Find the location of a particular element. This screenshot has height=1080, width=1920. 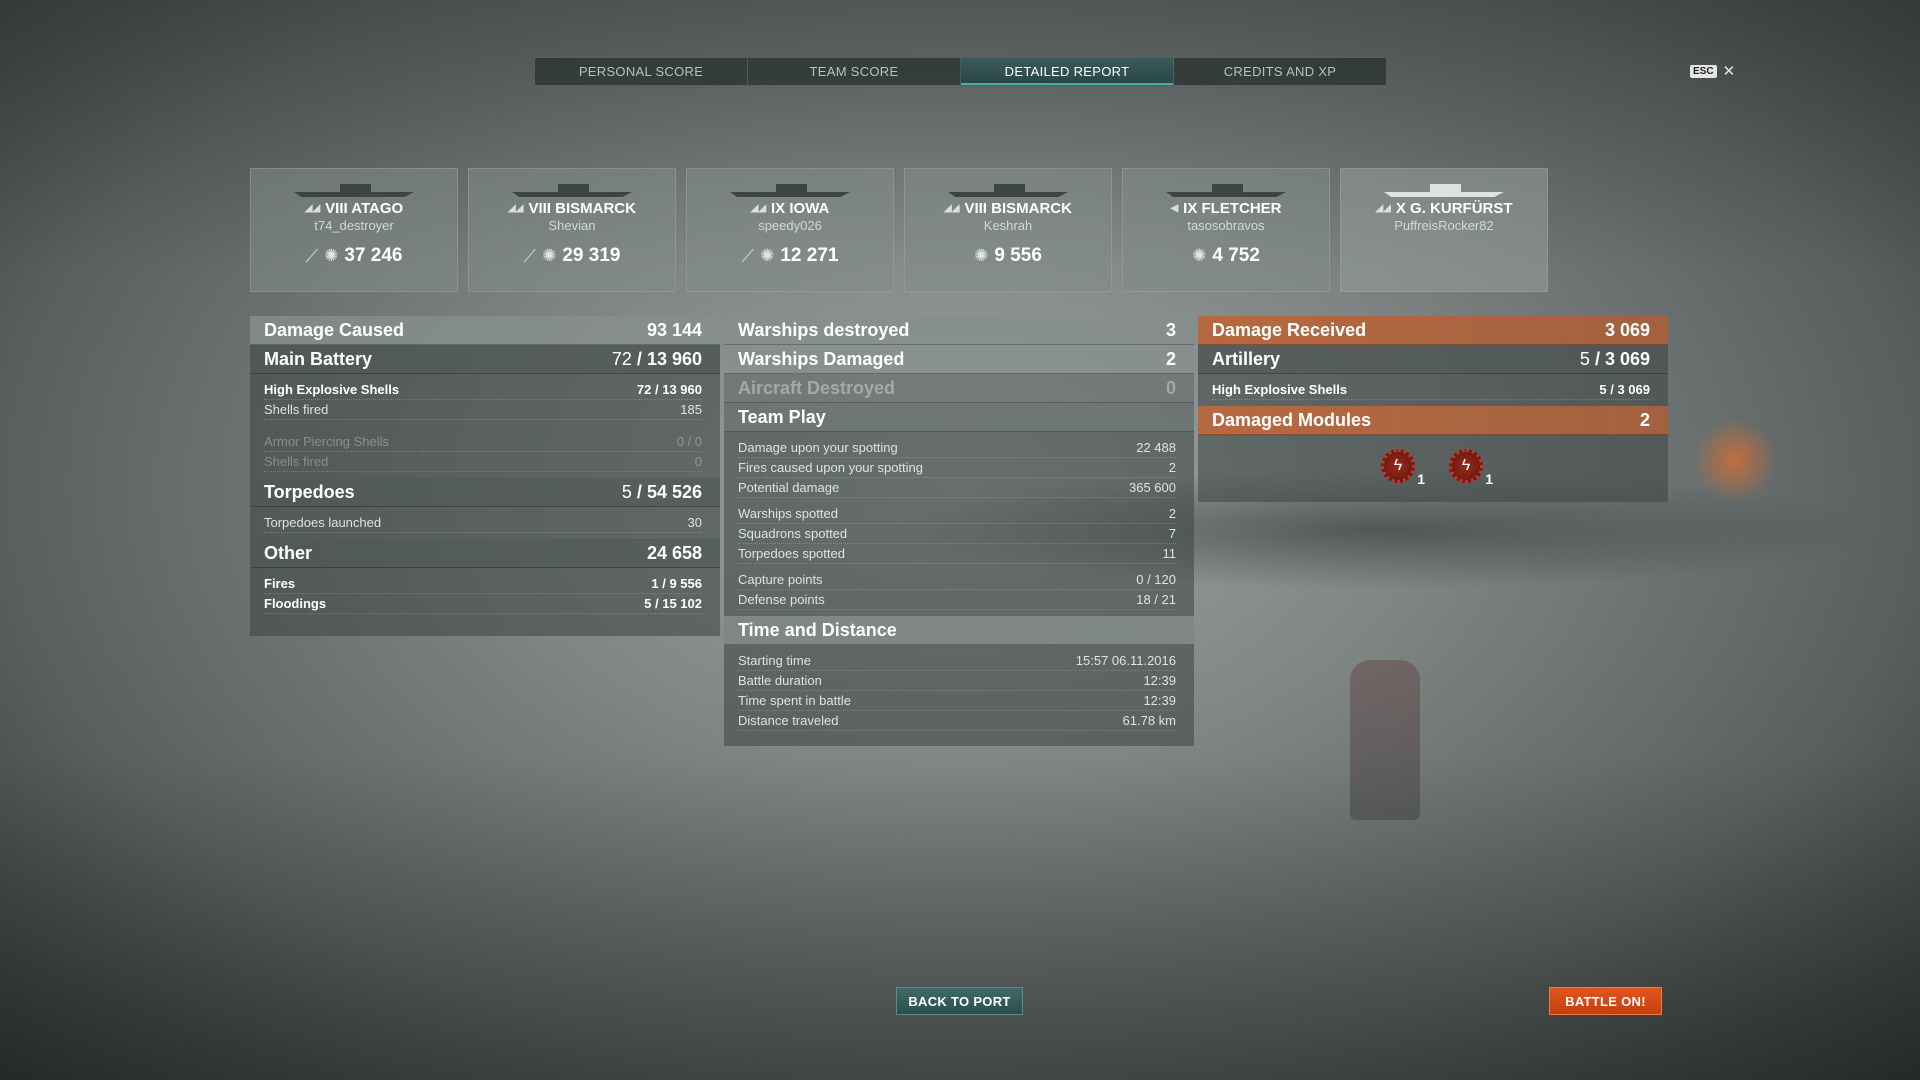

torpedoes-launched-row: Torpedoes launched 30 is located at coordinates (483, 523).